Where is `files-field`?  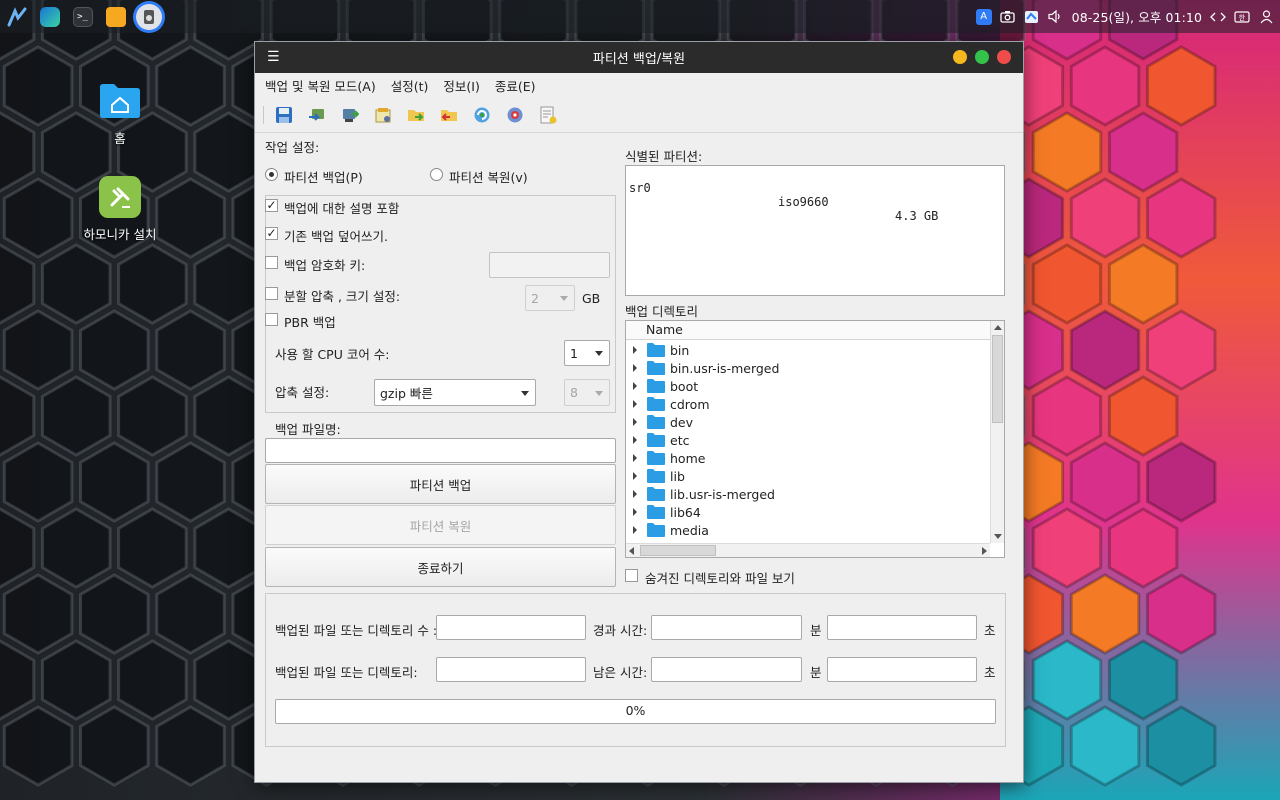 files-field is located at coordinates (511, 669).